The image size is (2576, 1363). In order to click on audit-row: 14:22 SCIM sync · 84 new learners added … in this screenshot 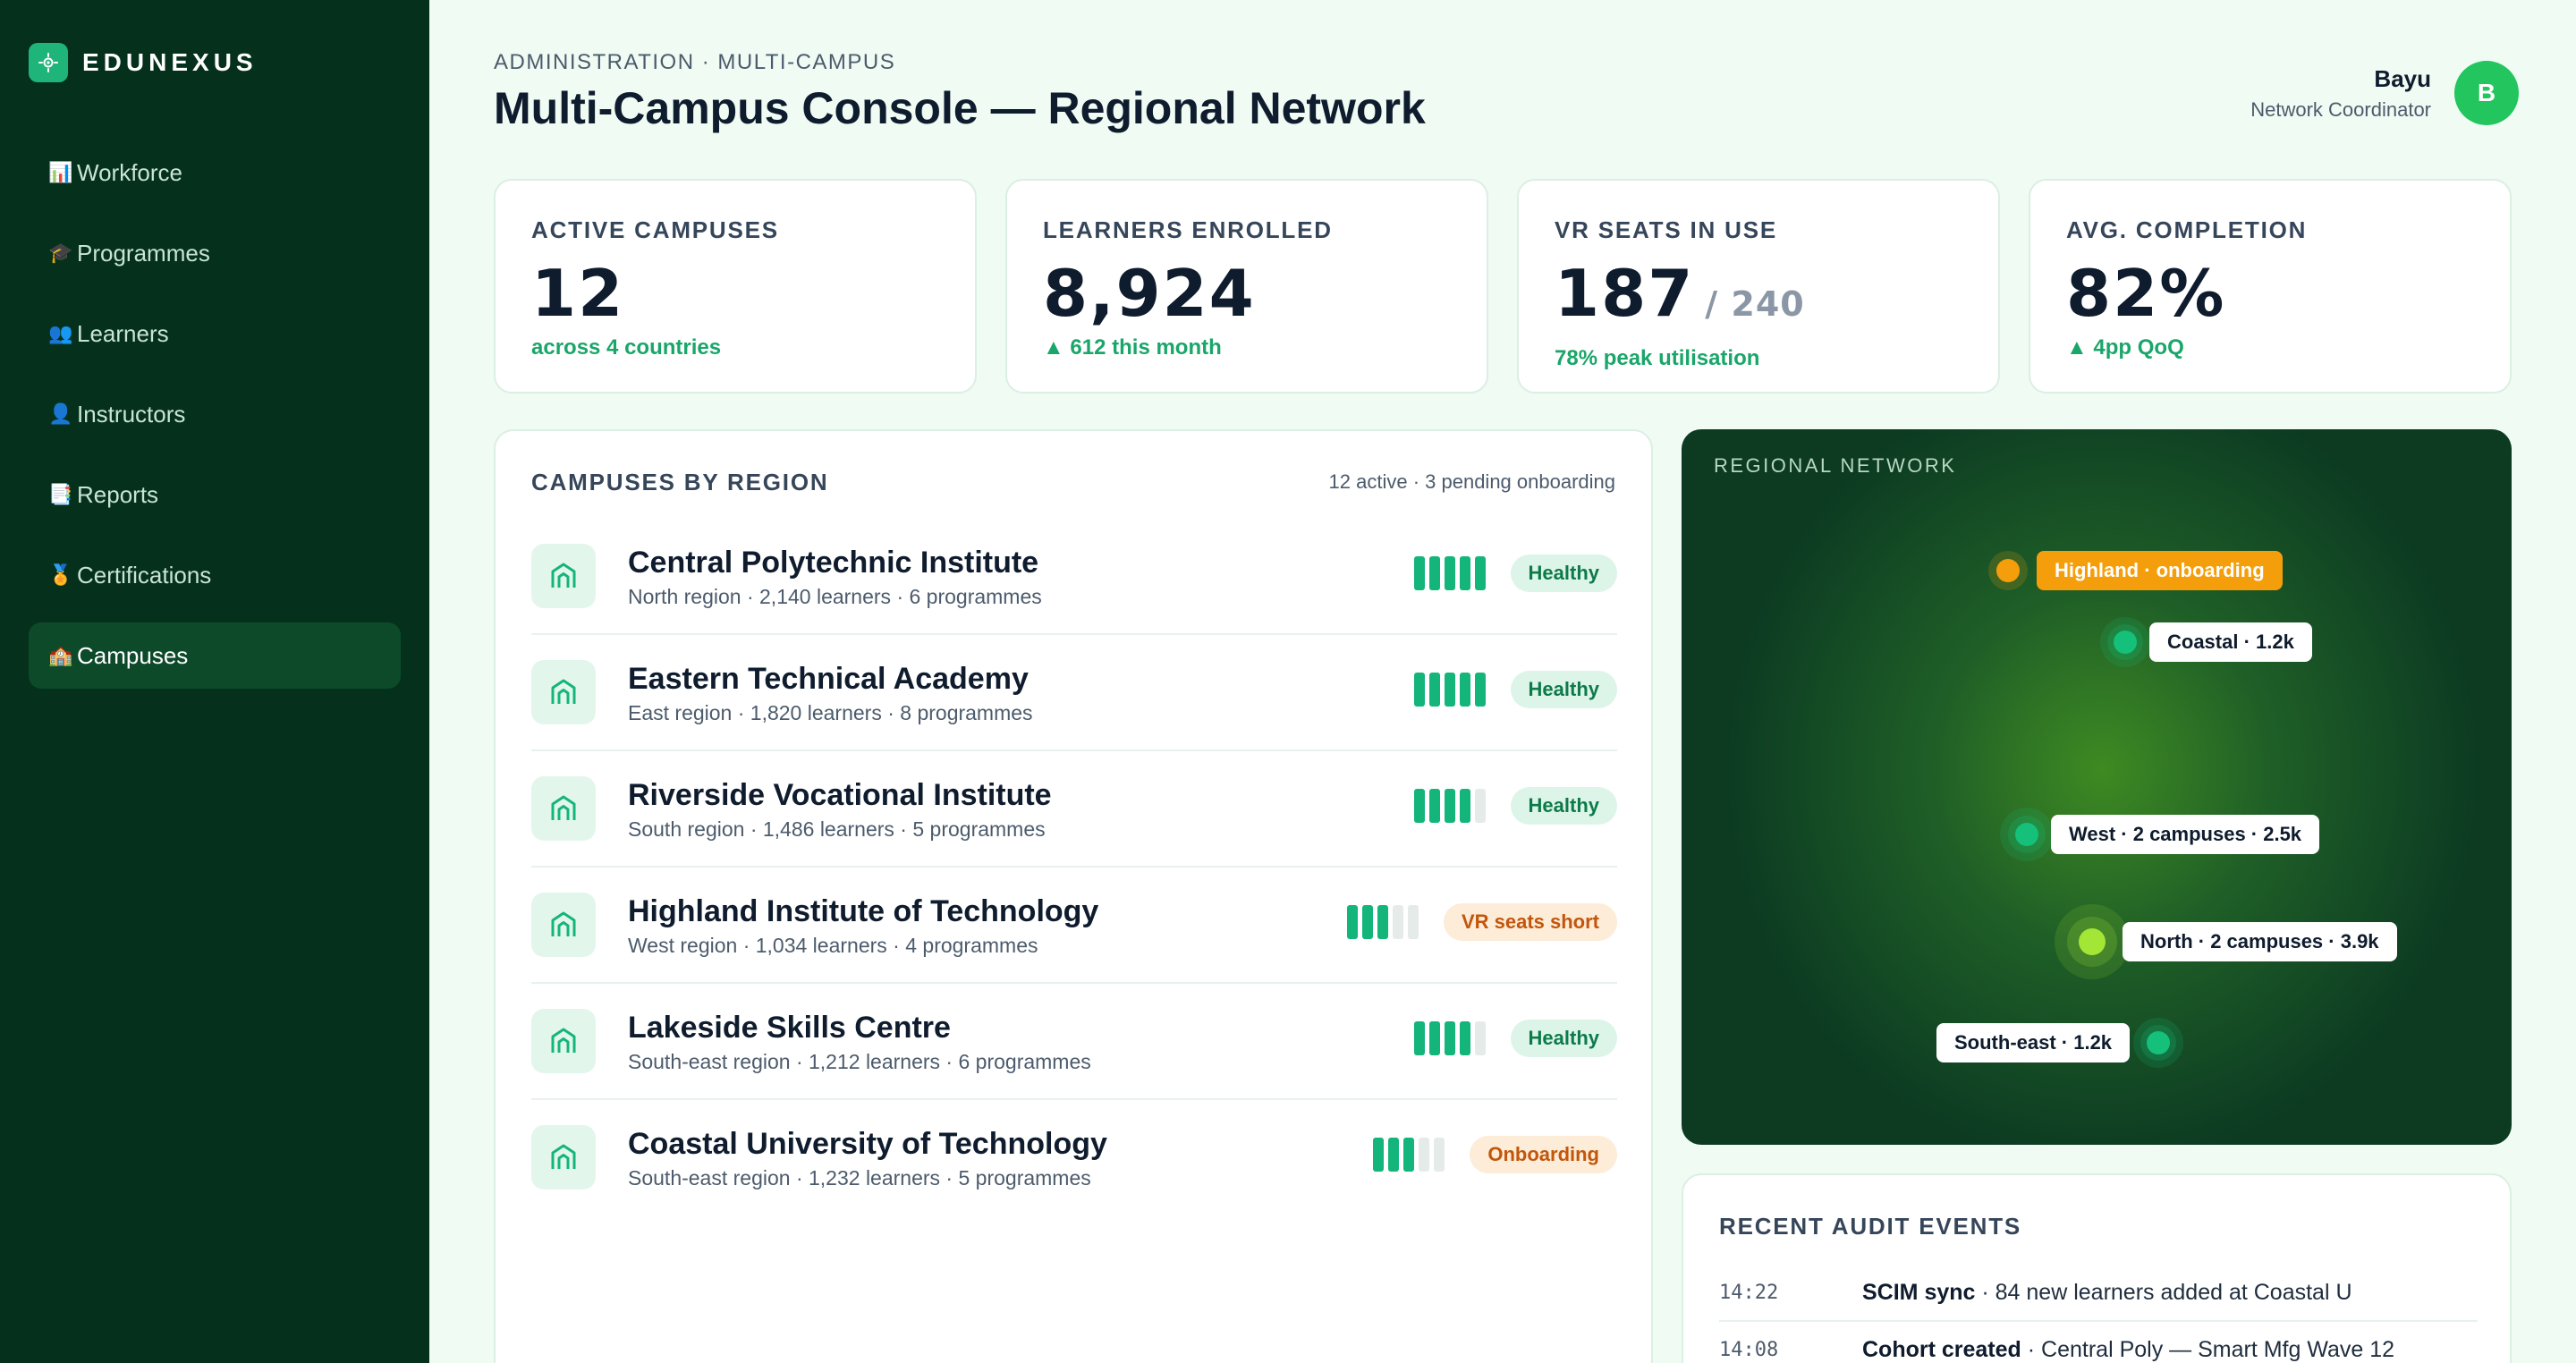, I will do `click(2098, 1293)`.